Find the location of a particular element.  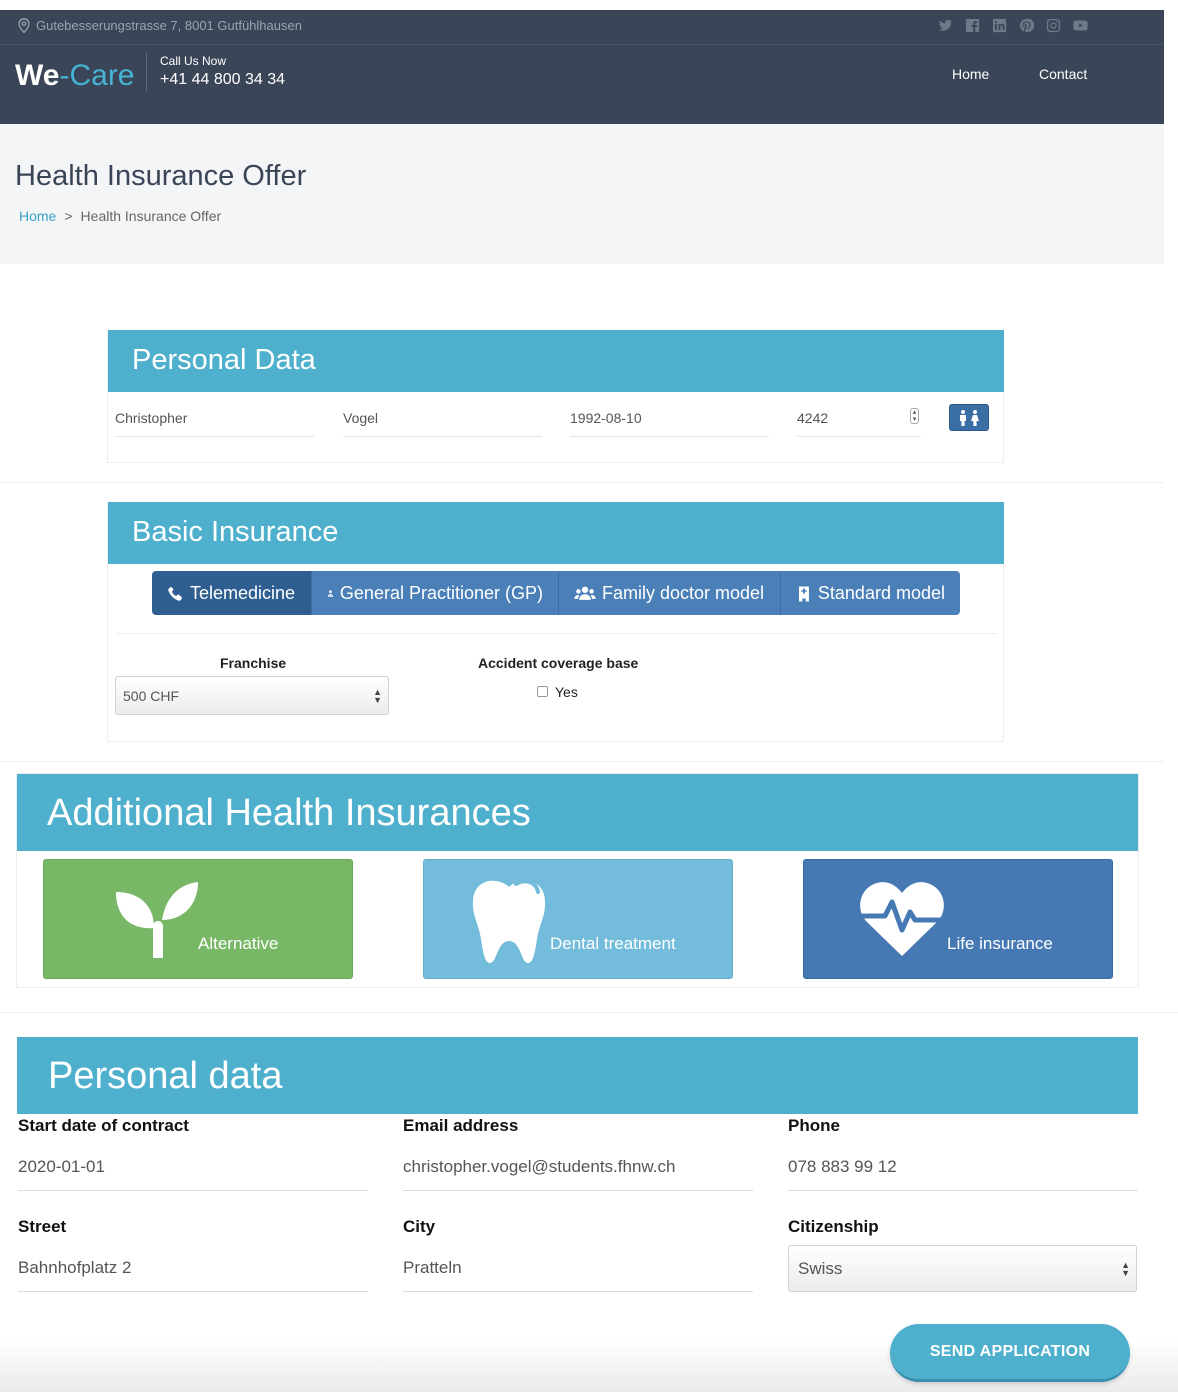

page-title: Health Insurance Offer is located at coordinates (161, 176).